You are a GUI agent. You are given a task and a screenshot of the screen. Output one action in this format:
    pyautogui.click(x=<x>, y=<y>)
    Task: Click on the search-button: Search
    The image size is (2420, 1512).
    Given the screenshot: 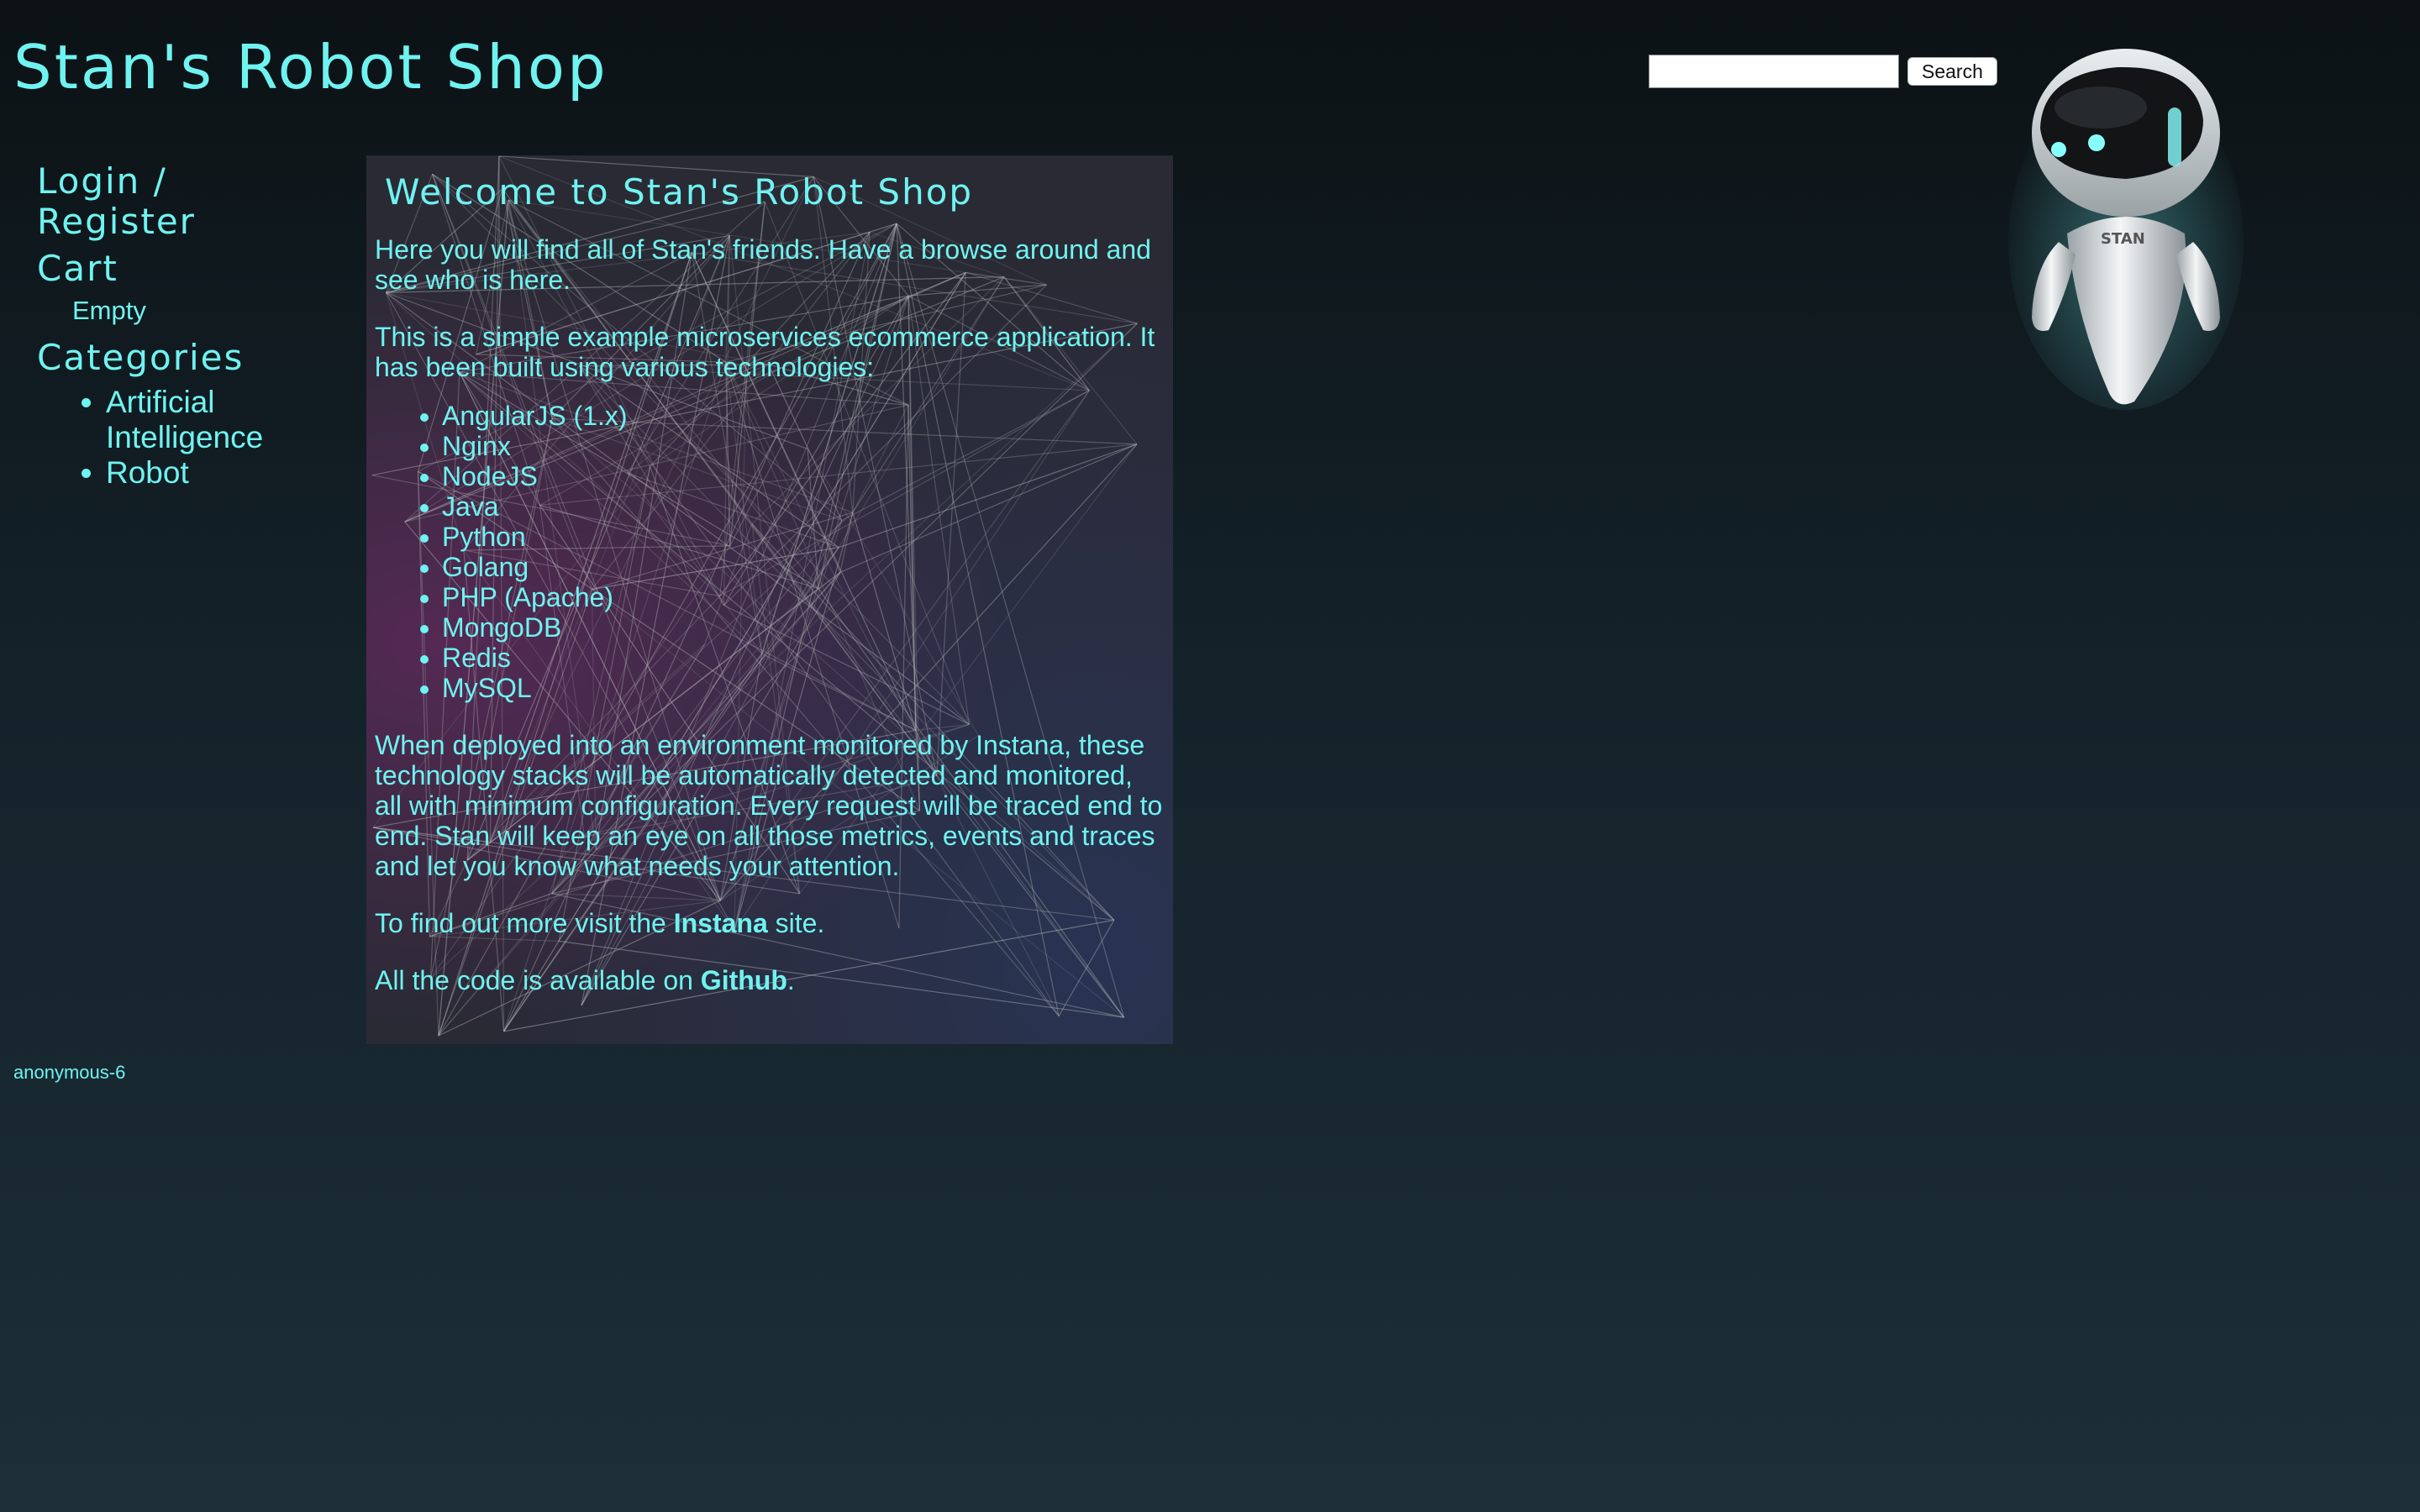 What is the action you would take?
    pyautogui.click(x=1952, y=71)
    